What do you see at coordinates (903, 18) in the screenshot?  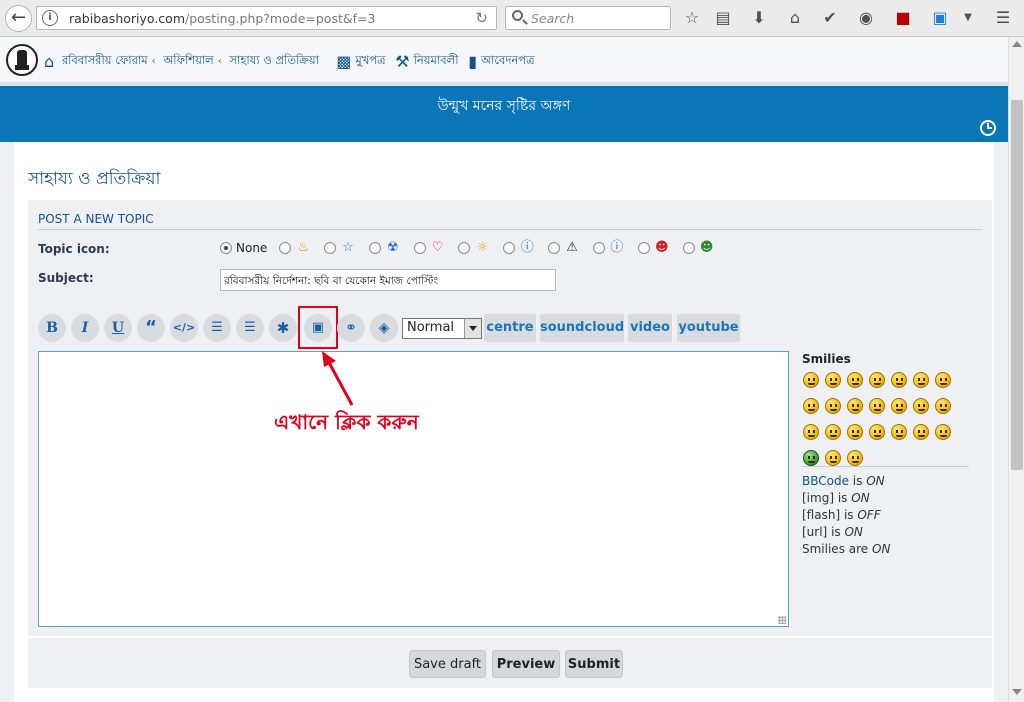 I see `ublock-icon: ■` at bounding box center [903, 18].